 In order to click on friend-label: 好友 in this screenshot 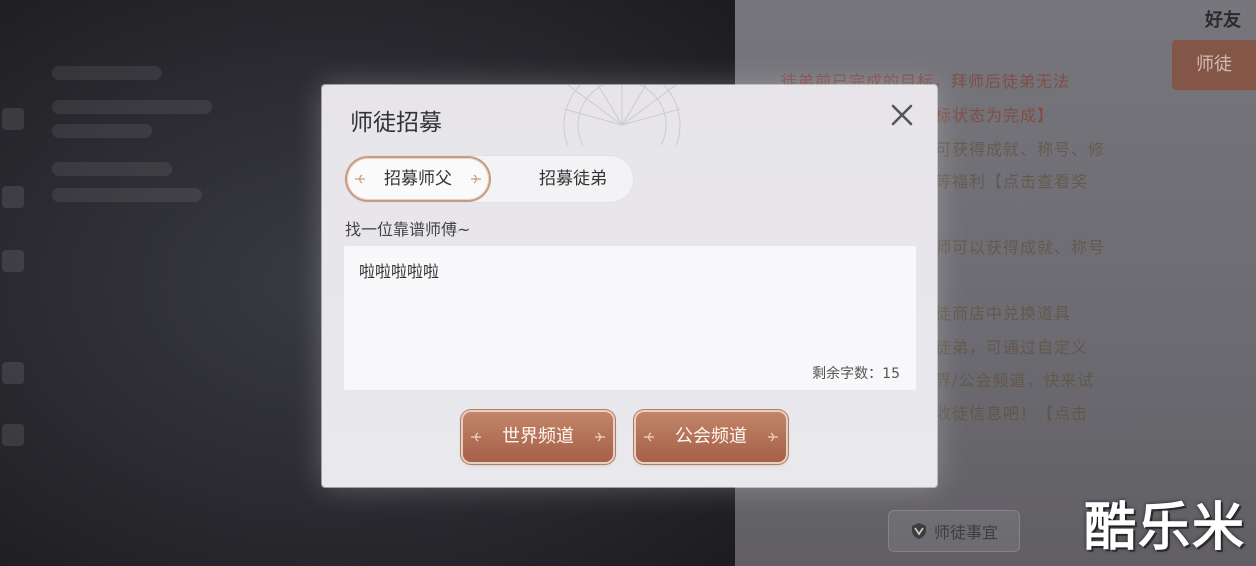, I will do `click(1223, 19)`.